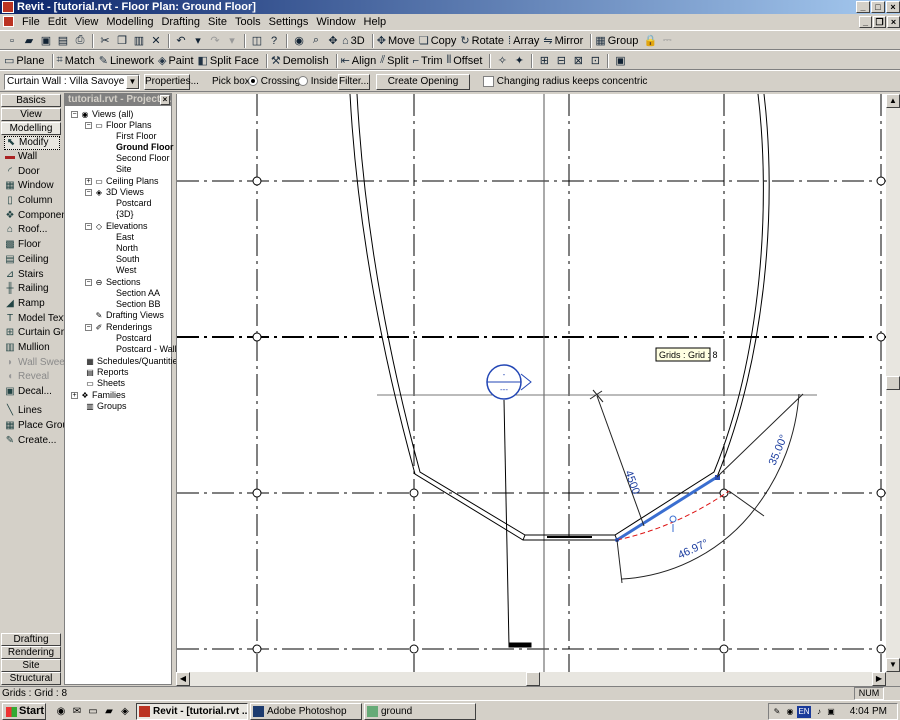 This screenshot has height=720, width=900. I want to click on tree-east: East, so click(125, 237).